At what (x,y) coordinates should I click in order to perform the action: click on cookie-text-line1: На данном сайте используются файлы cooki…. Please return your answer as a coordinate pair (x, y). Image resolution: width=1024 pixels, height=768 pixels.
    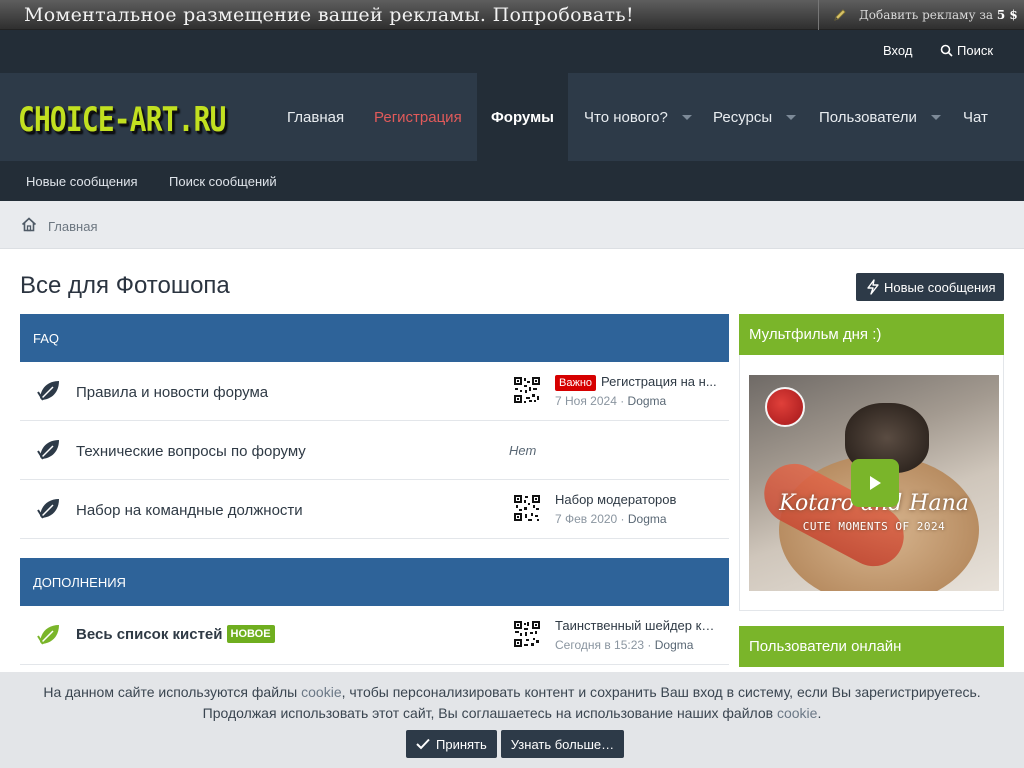
    Looking at the image, I should click on (512, 687).